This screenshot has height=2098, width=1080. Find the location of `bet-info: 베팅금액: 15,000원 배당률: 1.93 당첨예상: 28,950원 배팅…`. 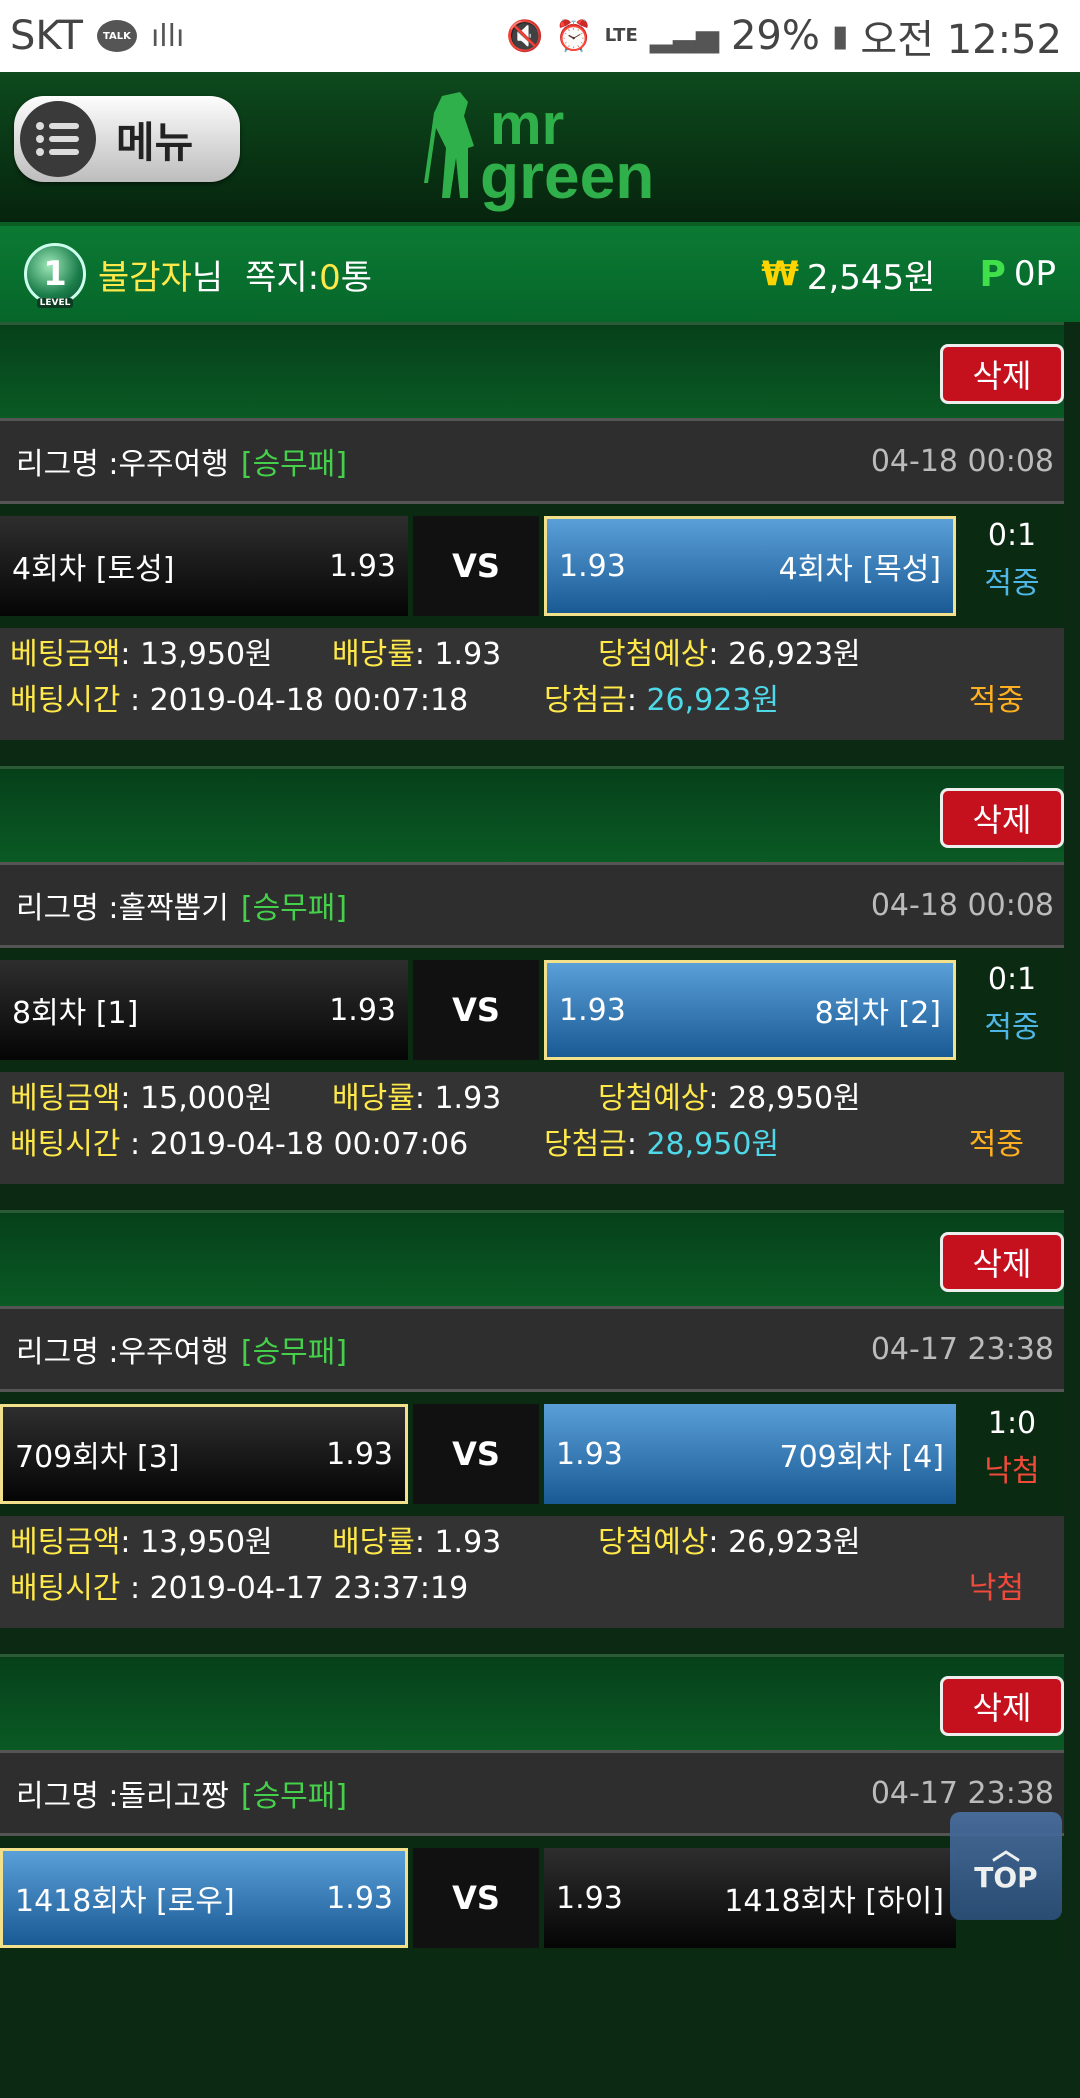

bet-info: 베팅금액: 15,000원 배당률: 1.93 당첨예상: 28,950원 배팅… is located at coordinates (532, 1128).